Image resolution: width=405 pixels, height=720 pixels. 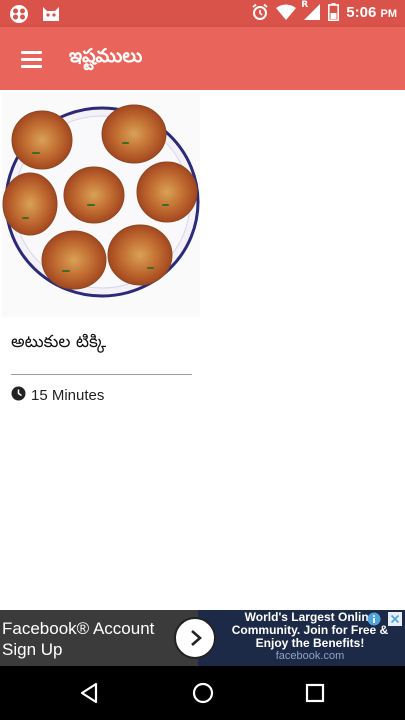 What do you see at coordinates (51, 14) in the screenshot?
I see `notification-cat-icon` at bounding box center [51, 14].